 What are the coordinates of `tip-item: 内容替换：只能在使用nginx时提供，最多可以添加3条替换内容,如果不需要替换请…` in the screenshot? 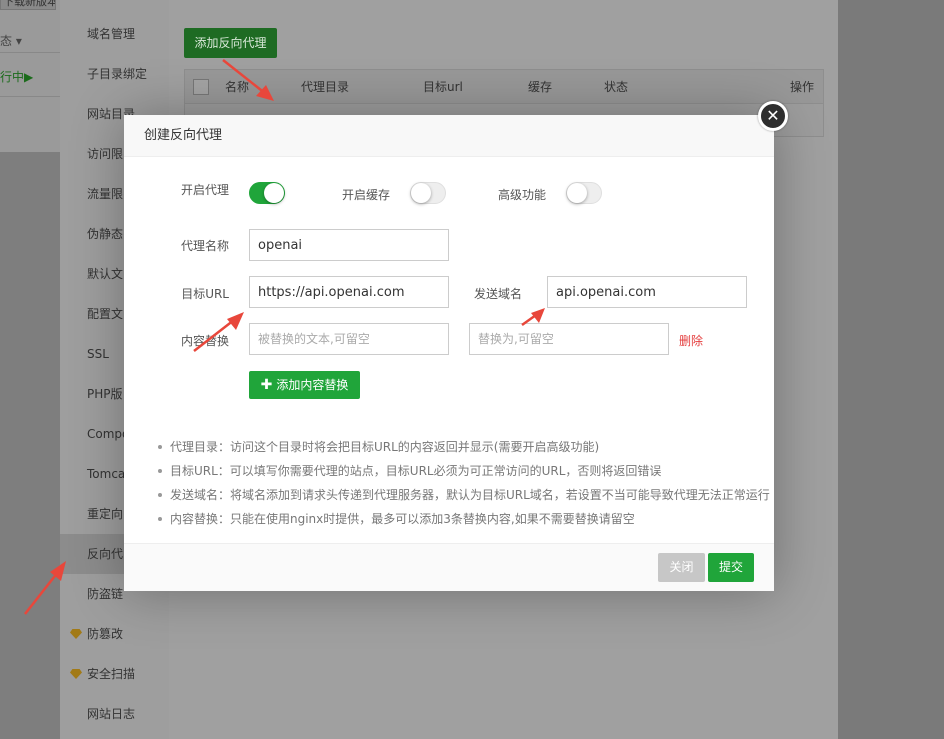 It's located at (461, 521).